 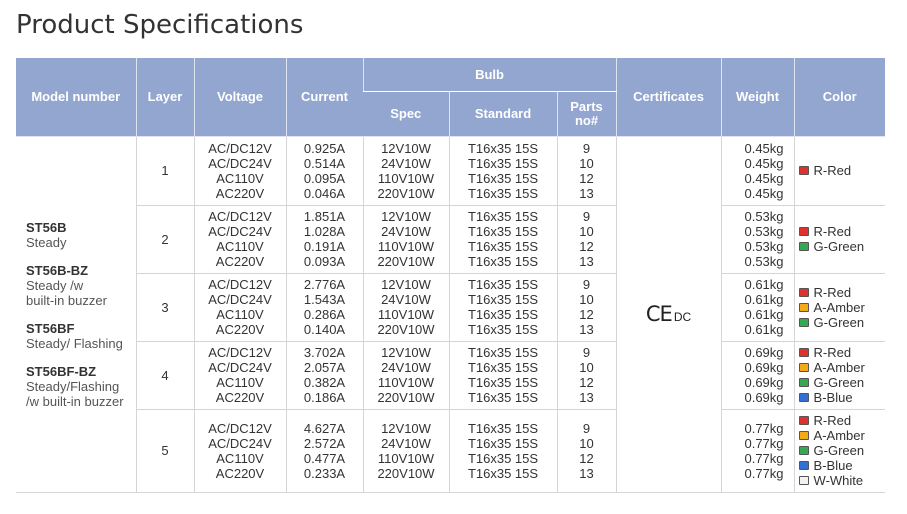 I want to click on page-title: Product Specifications, so click(x=160, y=25).